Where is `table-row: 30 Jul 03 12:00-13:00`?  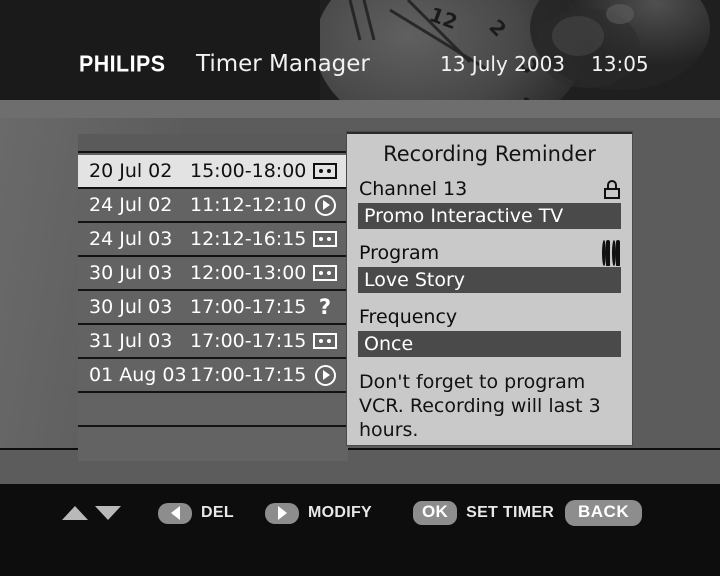
table-row: 30 Jul 03 12:00-13:00 is located at coordinates (213, 274).